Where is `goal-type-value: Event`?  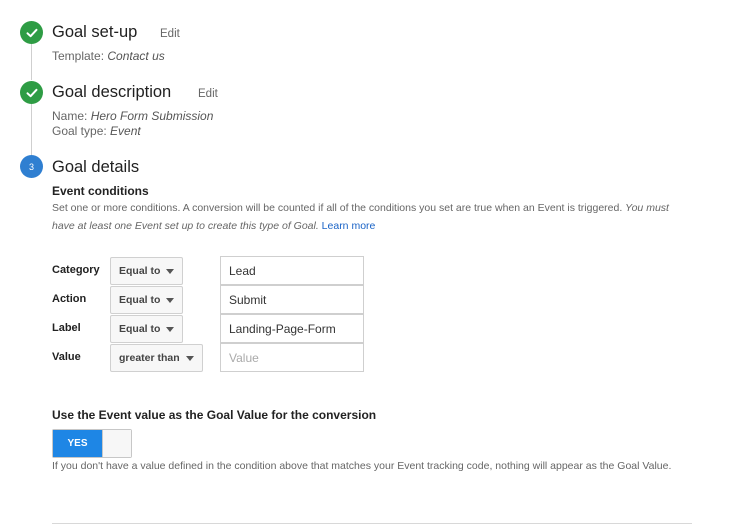
goal-type-value: Event is located at coordinates (125, 131).